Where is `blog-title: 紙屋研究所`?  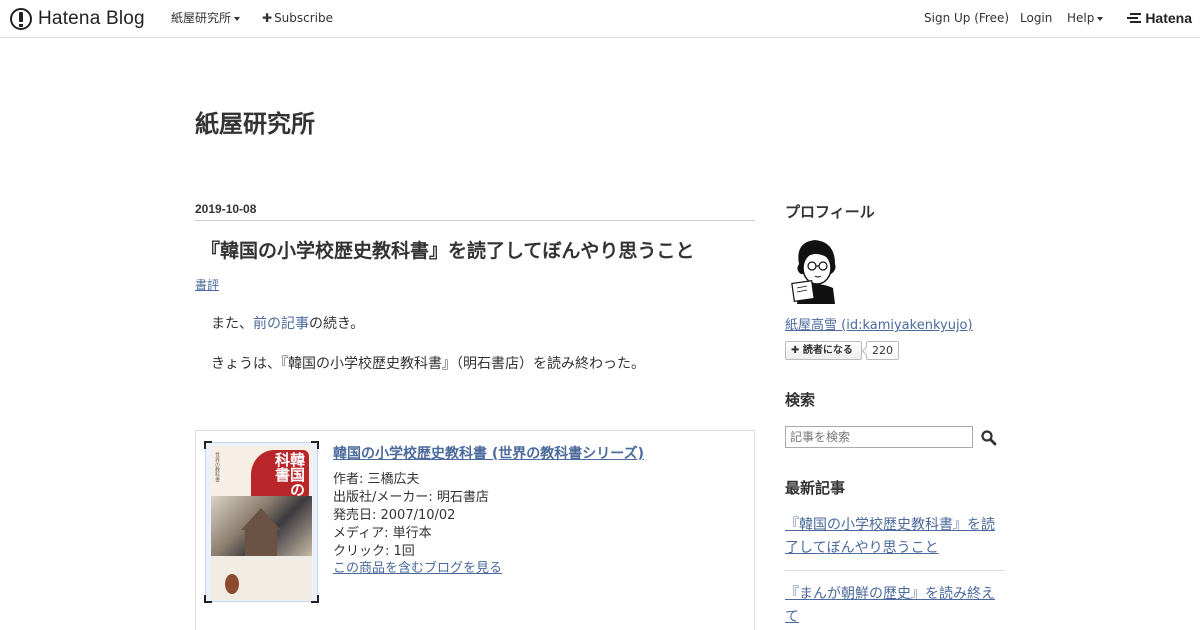
blog-title: 紙屋研究所 is located at coordinates (255, 121).